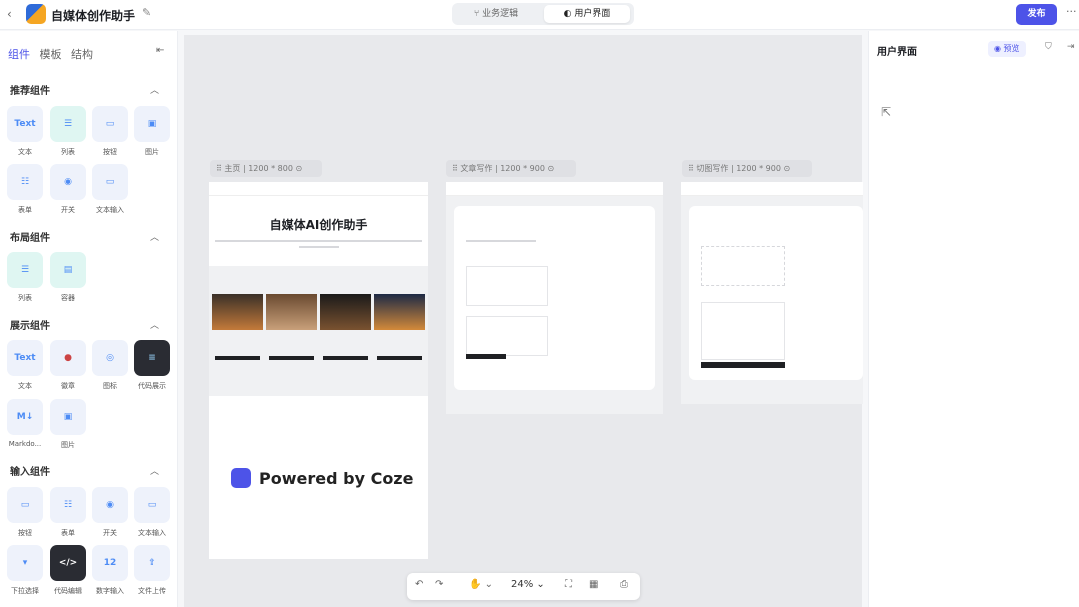  What do you see at coordinates (318, 241) in the screenshot?
I see `subtitle-line` at bounding box center [318, 241].